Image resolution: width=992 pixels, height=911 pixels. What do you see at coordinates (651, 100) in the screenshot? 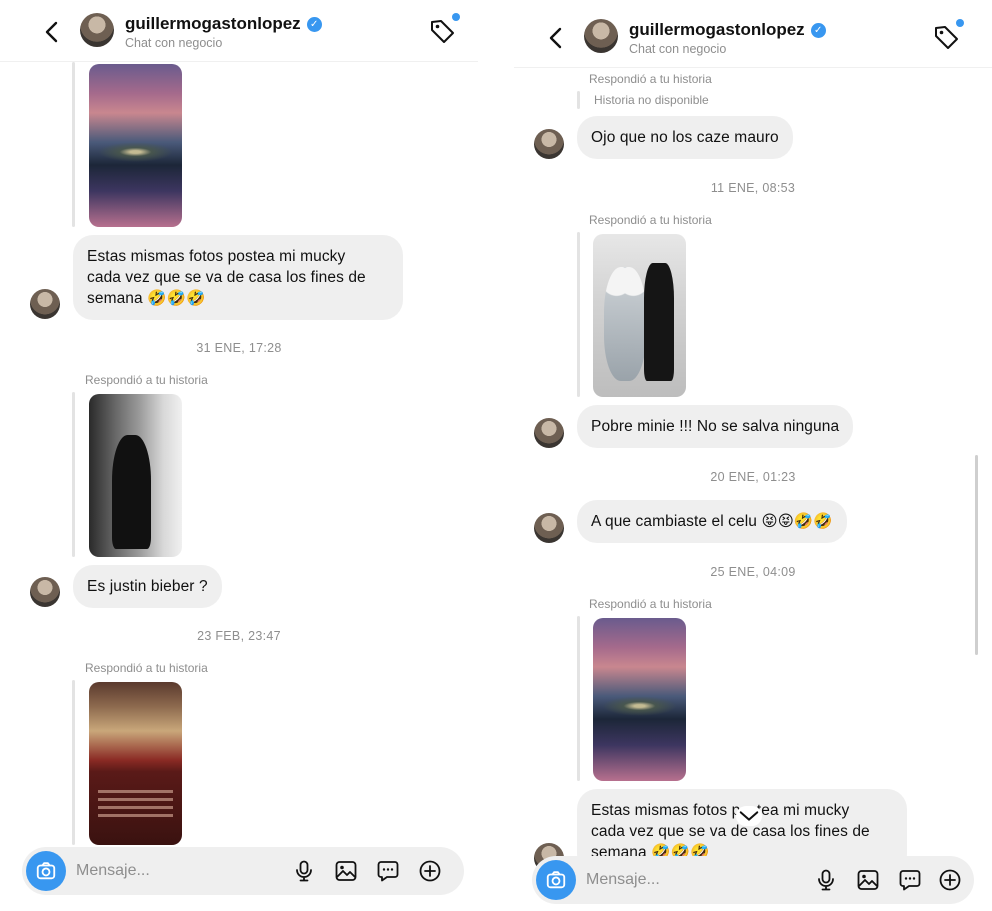
I see `story-unavailable-text: Historia no disponible` at bounding box center [651, 100].